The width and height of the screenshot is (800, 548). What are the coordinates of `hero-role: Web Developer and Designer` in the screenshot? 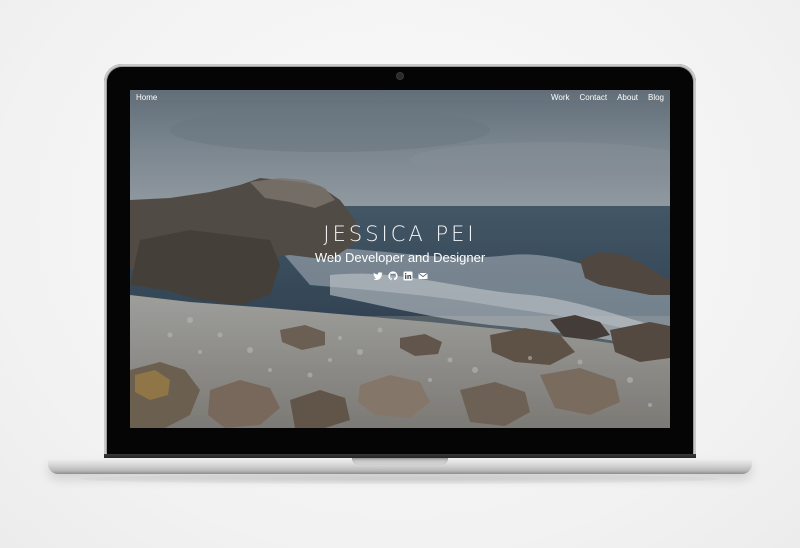 It's located at (400, 257).